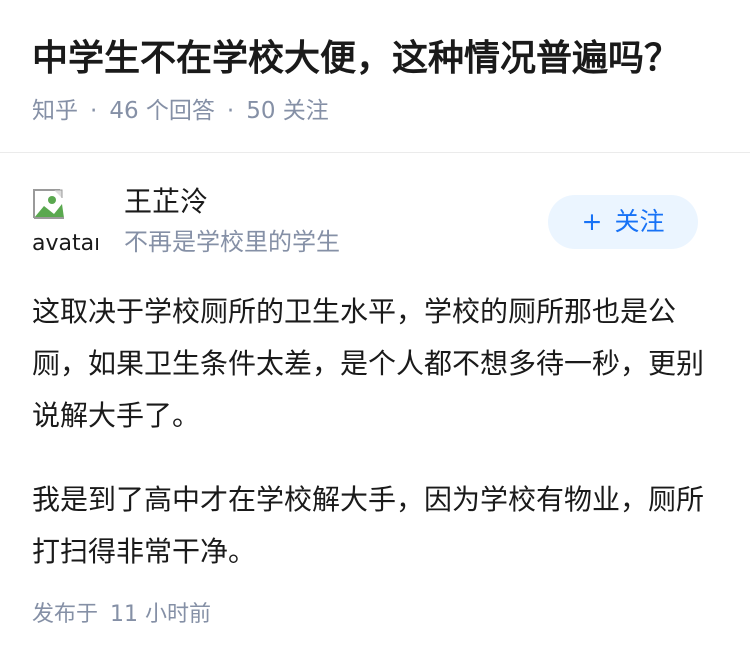  Describe the element at coordinates (65, 221) in the screenshot. I see `avatar: avatar` at that location.